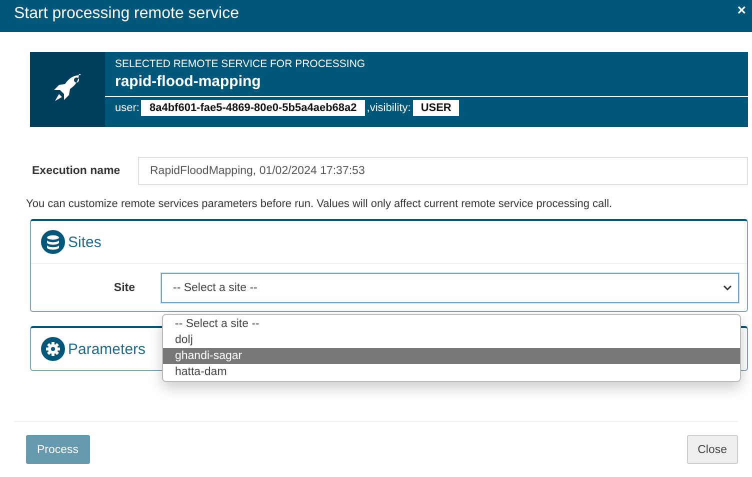 This screenshot has height=477, width=752. I want to click on card-caption: SELECTED REMOTE SERVICE FOR PROCESSING, so click(240, 64).